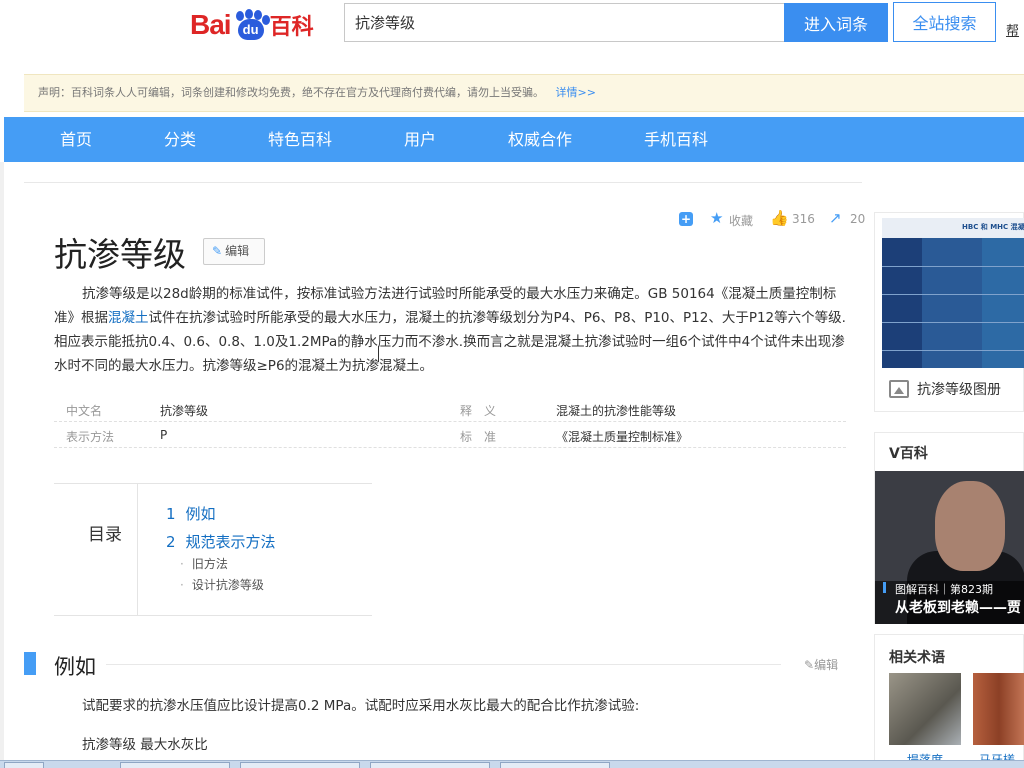 This screenshot has width=1024, height=768. I want to click on toc-divider, so click(137, 550).